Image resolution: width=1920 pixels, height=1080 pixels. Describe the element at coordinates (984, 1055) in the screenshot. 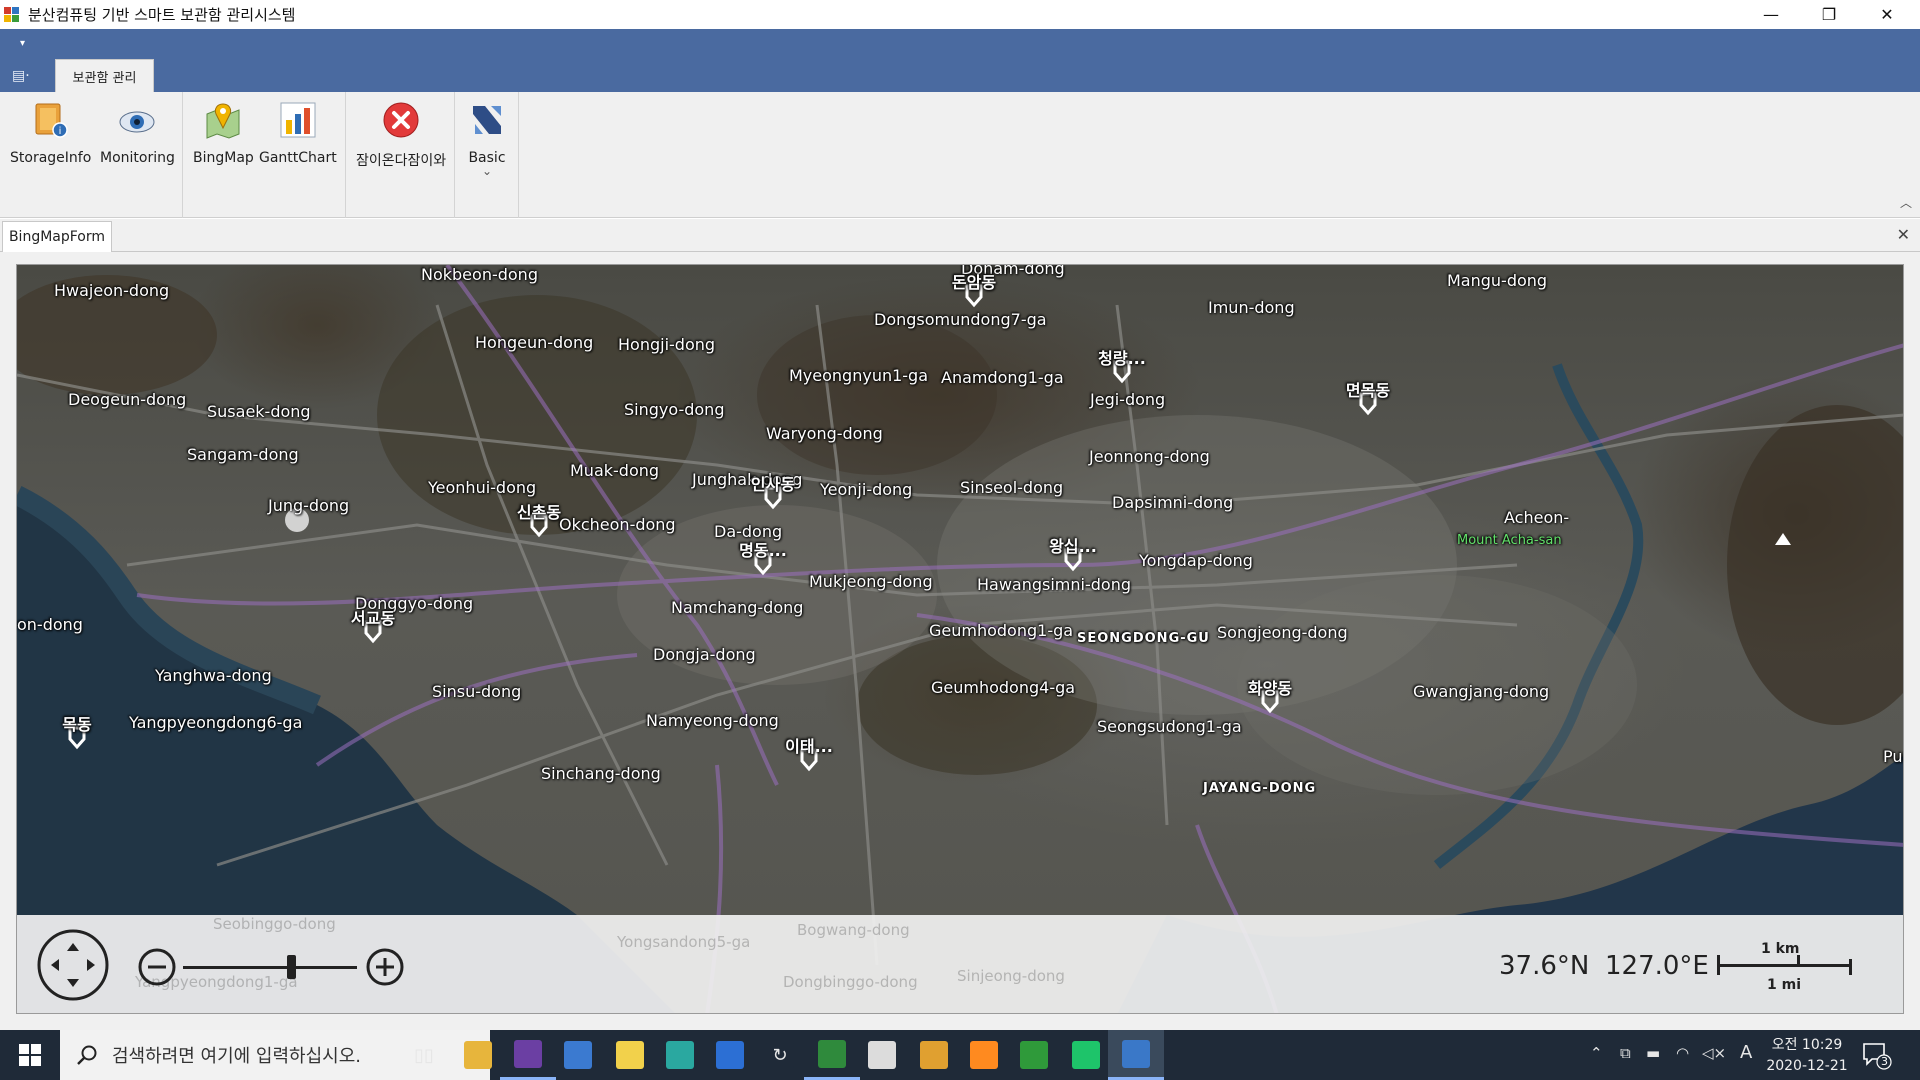

I see `taskbar-sublime-app-button` at that location.